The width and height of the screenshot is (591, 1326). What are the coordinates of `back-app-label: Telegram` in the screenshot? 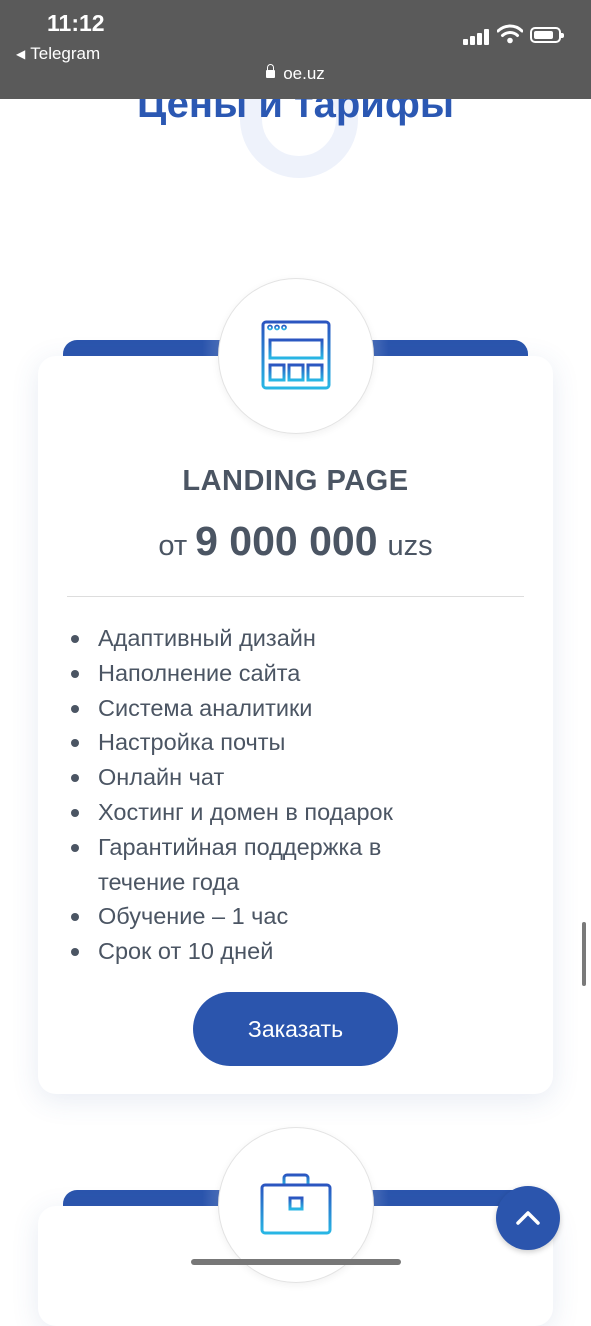 It's located at (65, 53).